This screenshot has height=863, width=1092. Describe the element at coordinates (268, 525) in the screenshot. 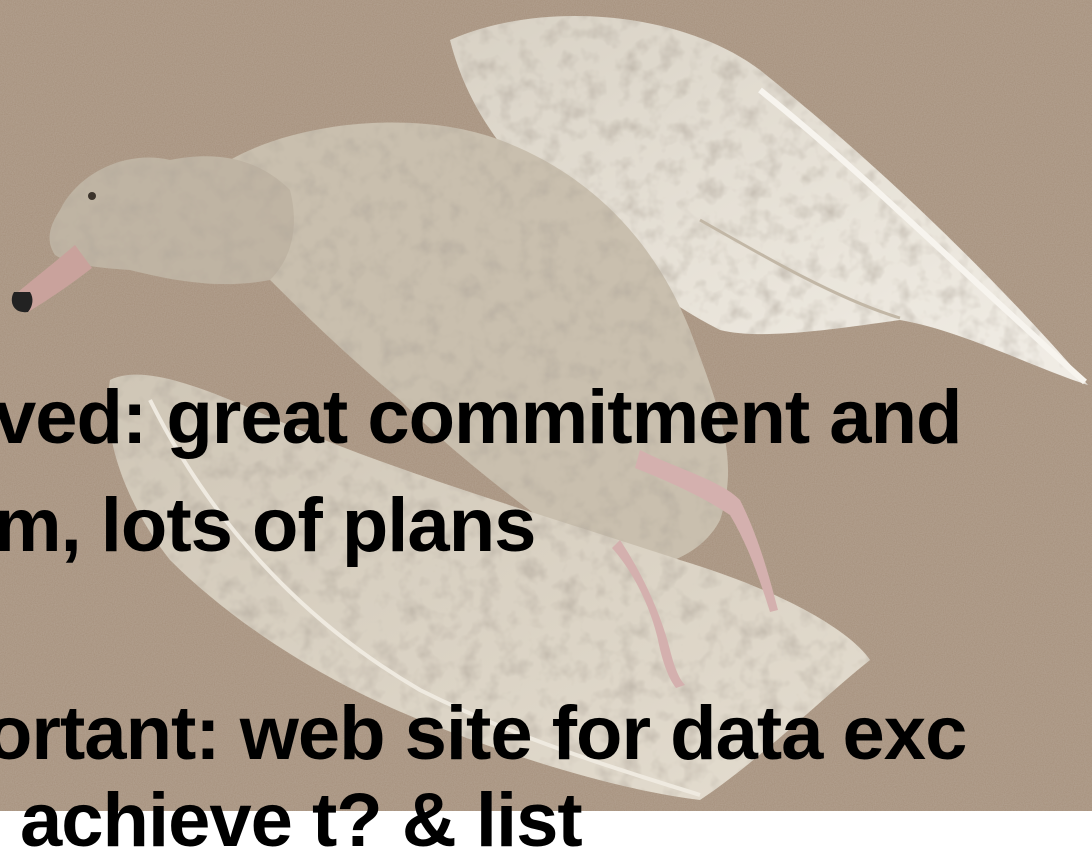

I see `overlay-text-line-2: m, lots of plans` at that location.